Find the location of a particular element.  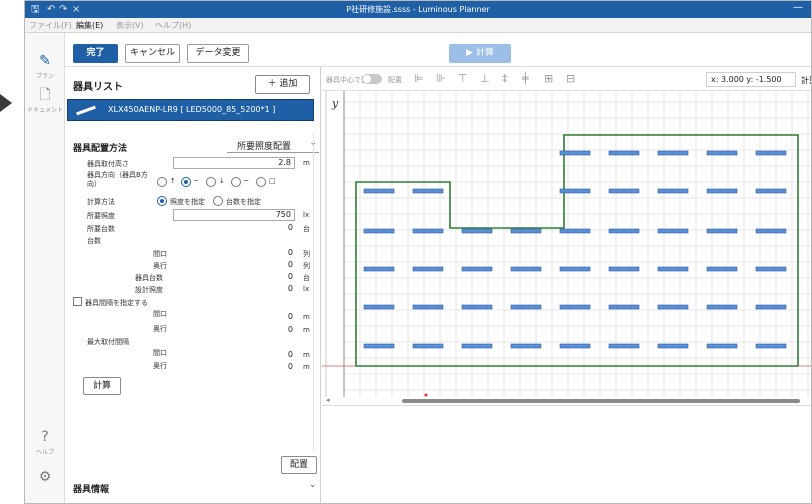

max-depth-unit: m is located at coordinates (306, 367).